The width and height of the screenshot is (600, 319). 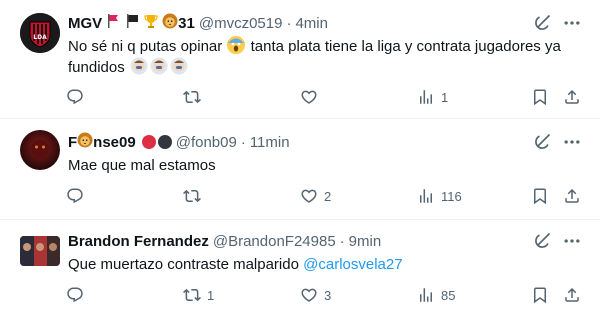 What do you see at coordinates (132, 23) in the screenshot?
I see `black-flag-icon` at bounding box center [132, 23].